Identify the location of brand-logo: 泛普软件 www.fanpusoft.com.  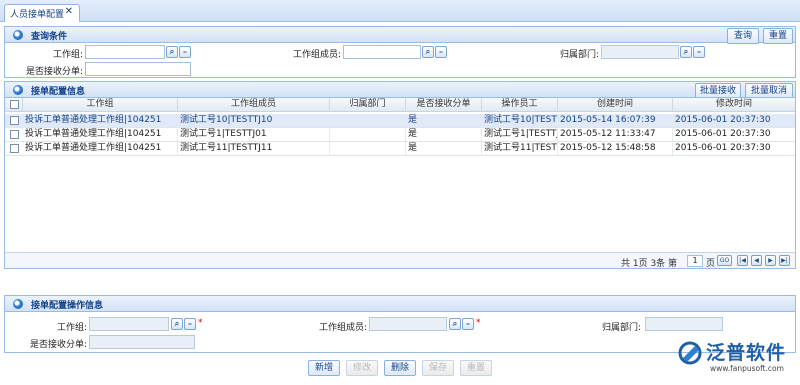
(738, 357).